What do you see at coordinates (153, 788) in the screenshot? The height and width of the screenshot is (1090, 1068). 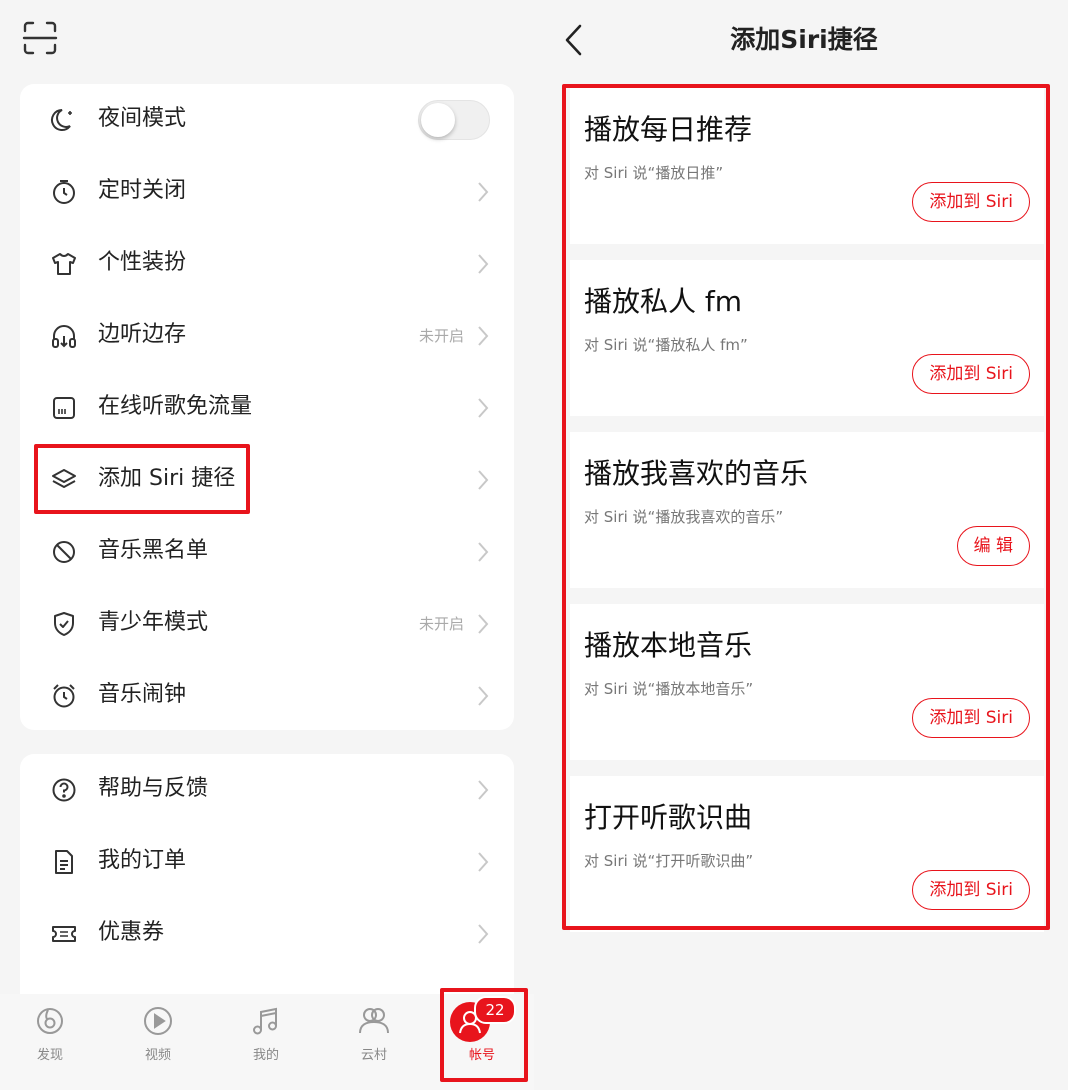 I see `setting-label: 帮助与反馈` at bounding box center [153, 788].